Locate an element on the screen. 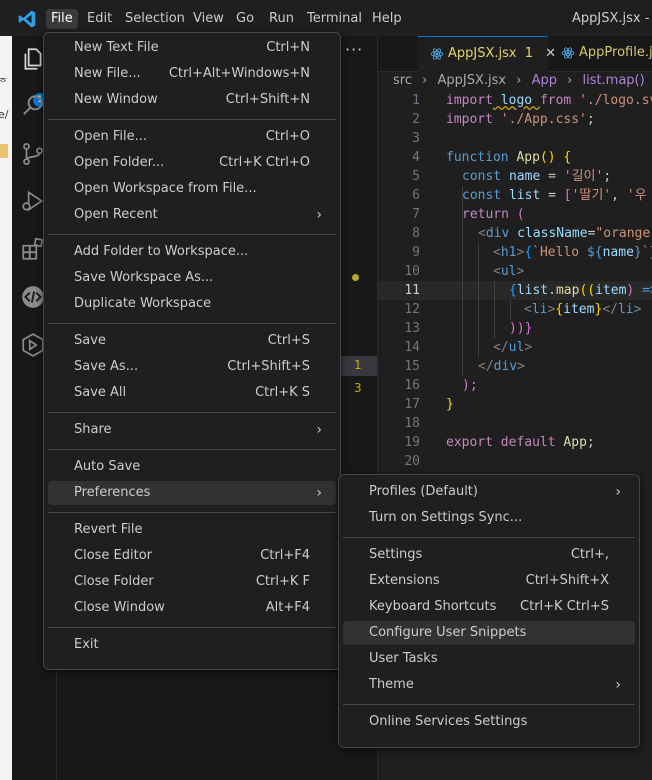  menu-item-configure-user-snippets: Configure User Snippets is located at coordinates (489, 633).